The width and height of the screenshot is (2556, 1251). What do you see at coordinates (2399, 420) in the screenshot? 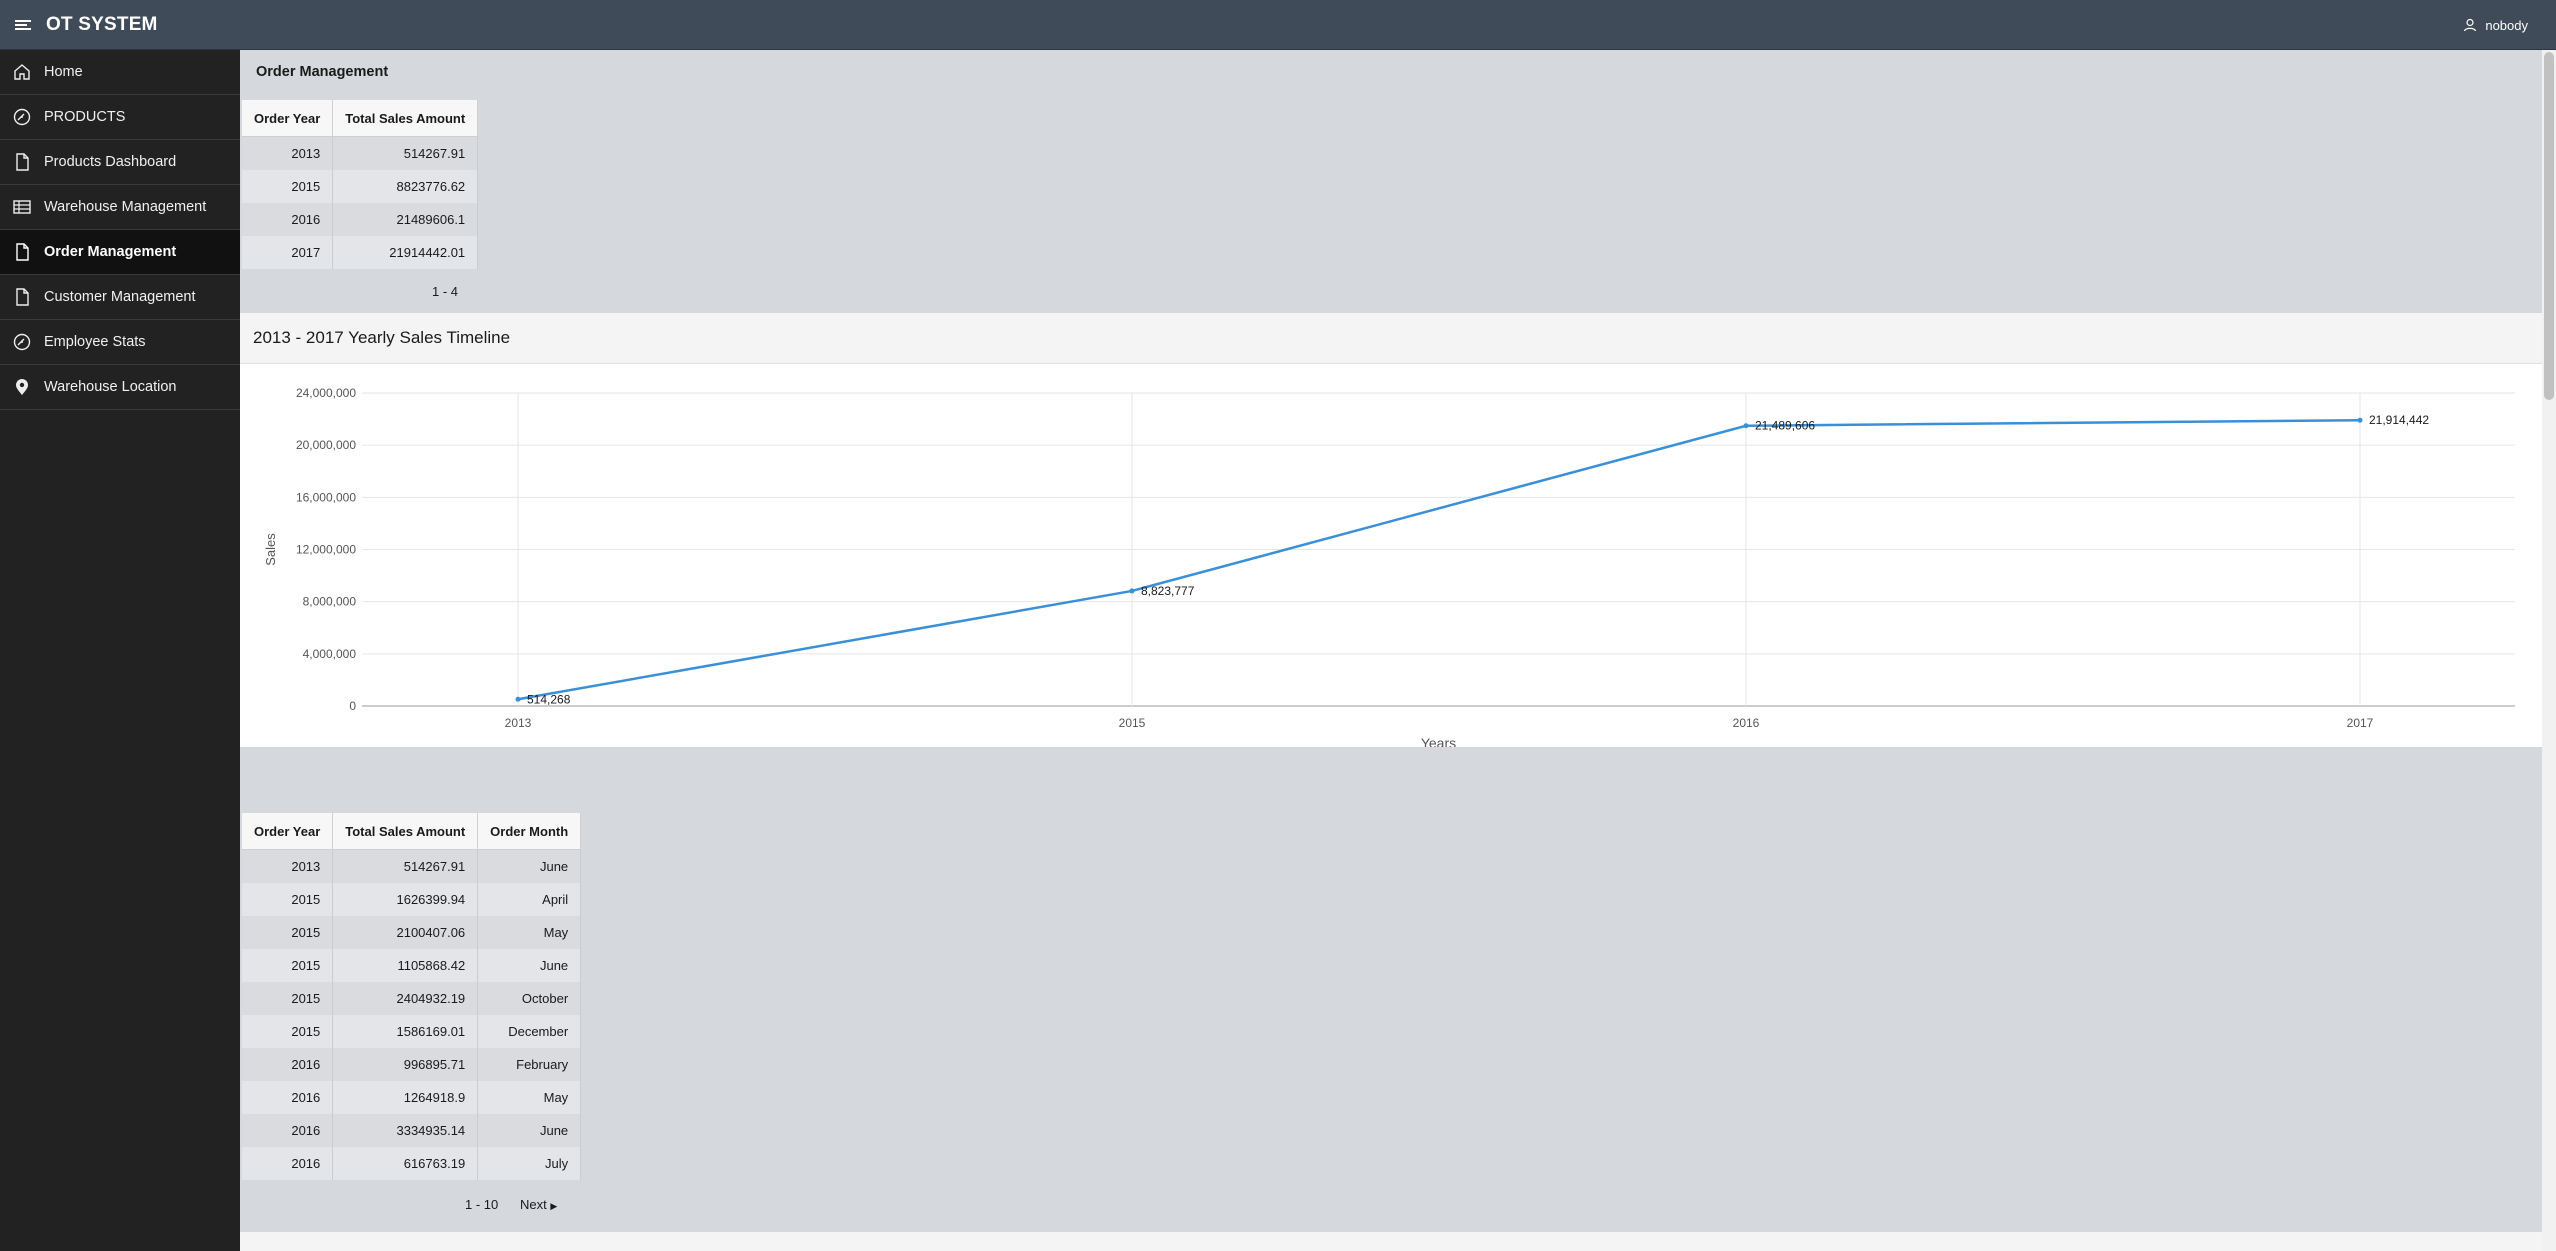
I see `data-label: 21,914,442` at bounding box center [2399, 420].